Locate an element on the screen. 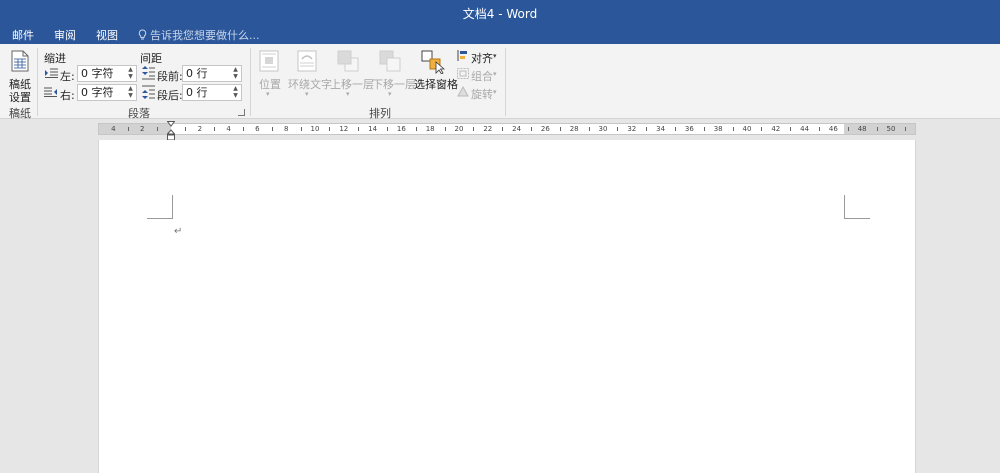 The image size is (1000, 473). ruler-number: 50 is located at coordinates (891, 129).